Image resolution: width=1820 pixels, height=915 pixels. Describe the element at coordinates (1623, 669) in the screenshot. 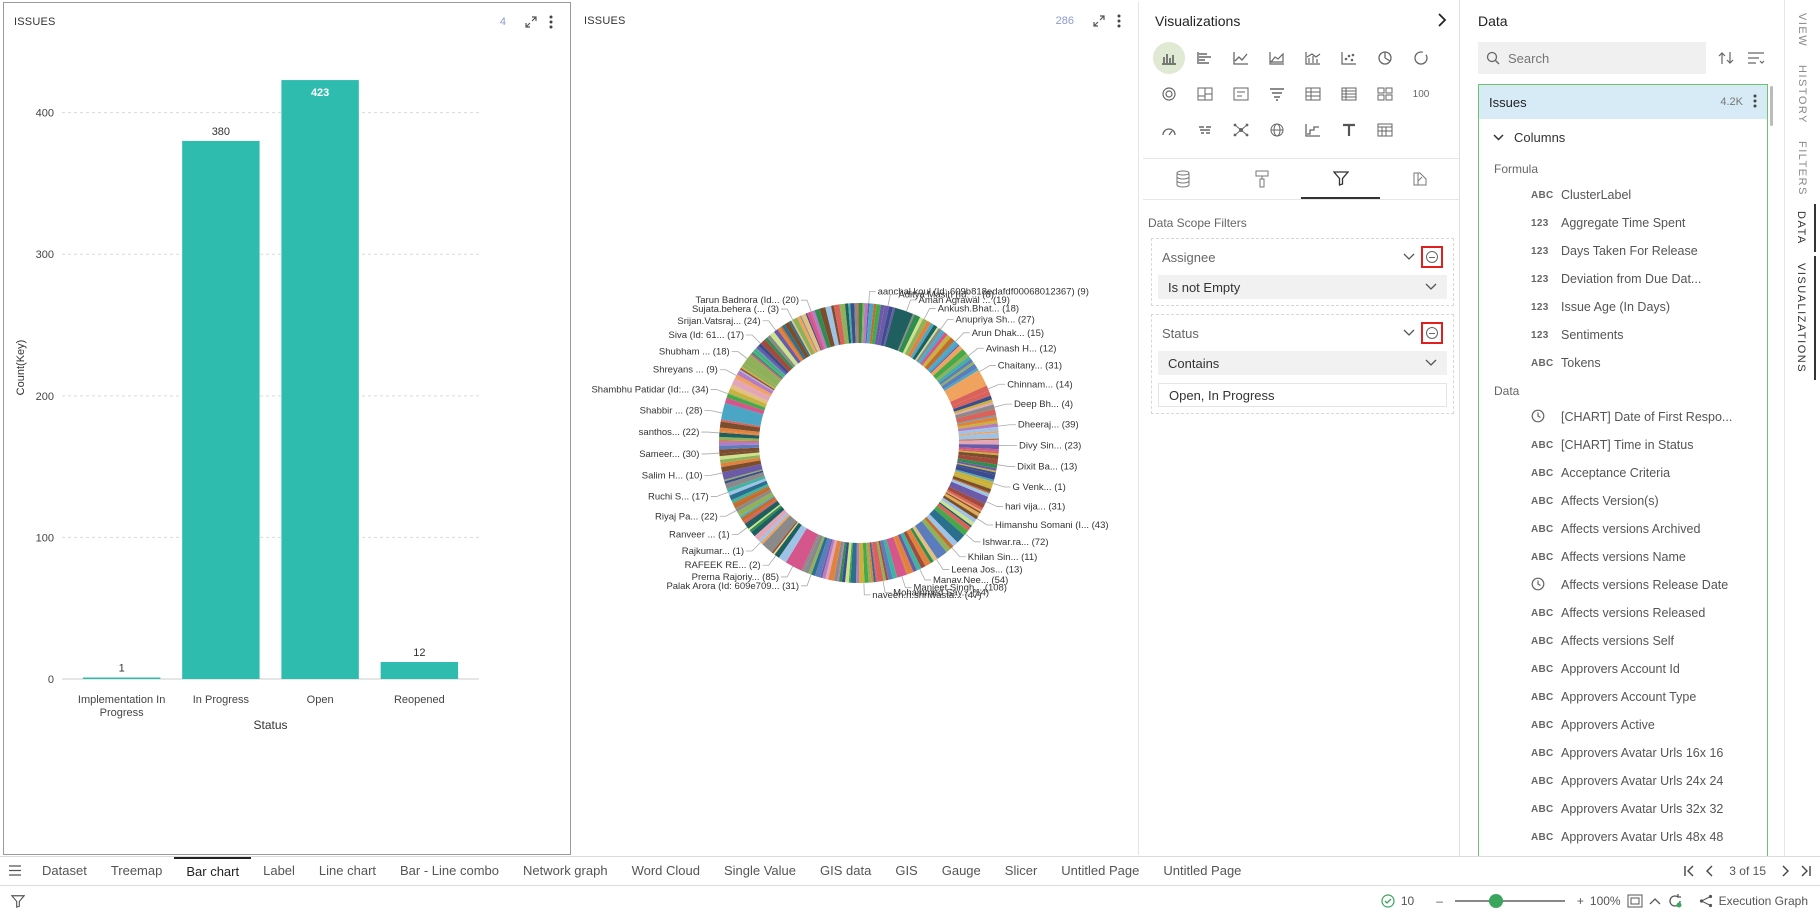

I see `column-field: ABC Approvers Account Id` at that location.